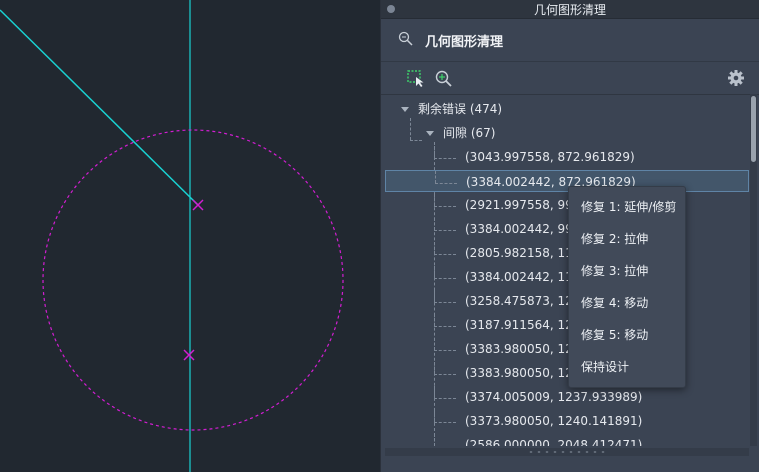  Describe the element at coordinates (627, 271) in the screenshot. I see `menu-item-fix-3: 修复 3: 拉伸` at that location.